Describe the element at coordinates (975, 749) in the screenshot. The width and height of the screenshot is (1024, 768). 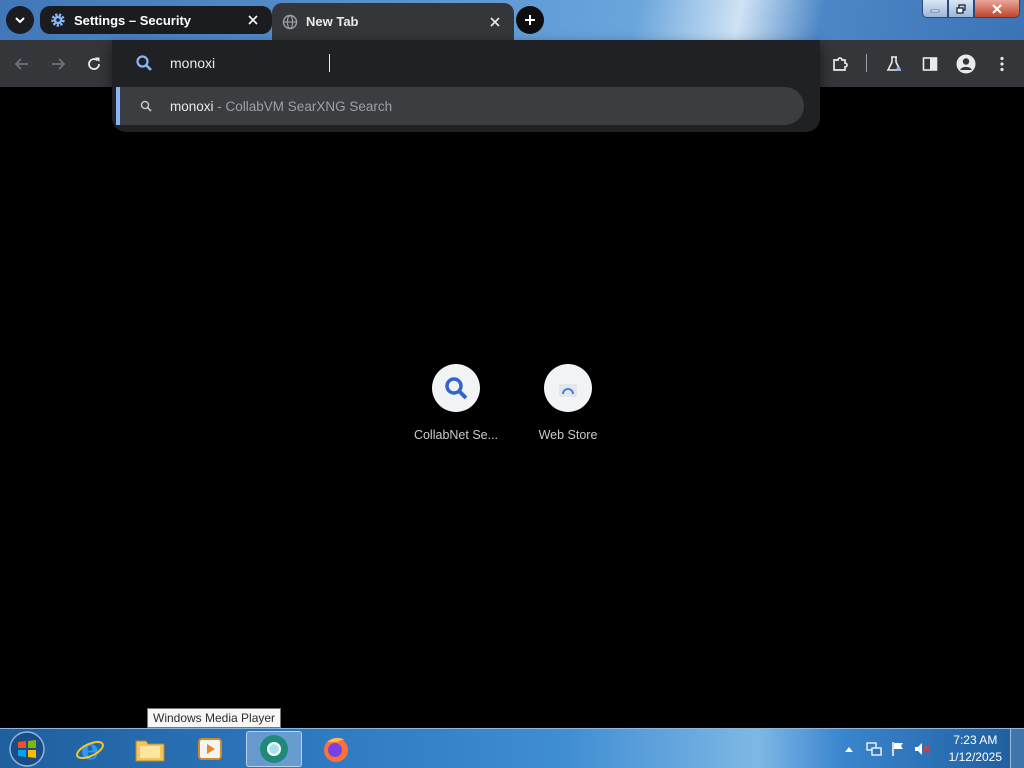
I see `taskbar-clock: 7:23 AM 1/12/2025` at that location.